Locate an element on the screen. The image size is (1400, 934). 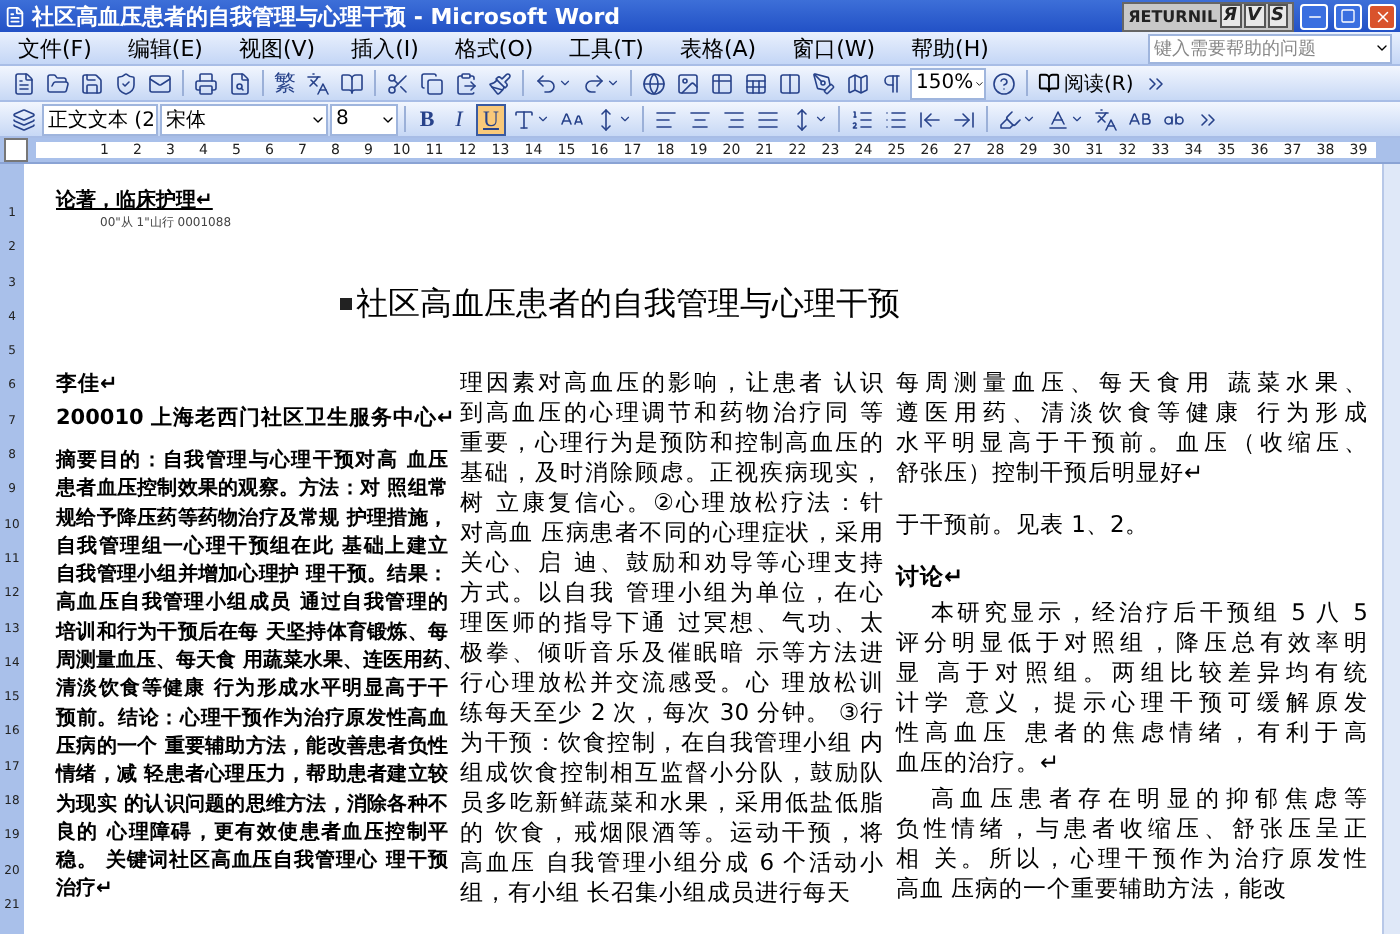
menu-item: 表格(A) is located at coordinates (718, 48).